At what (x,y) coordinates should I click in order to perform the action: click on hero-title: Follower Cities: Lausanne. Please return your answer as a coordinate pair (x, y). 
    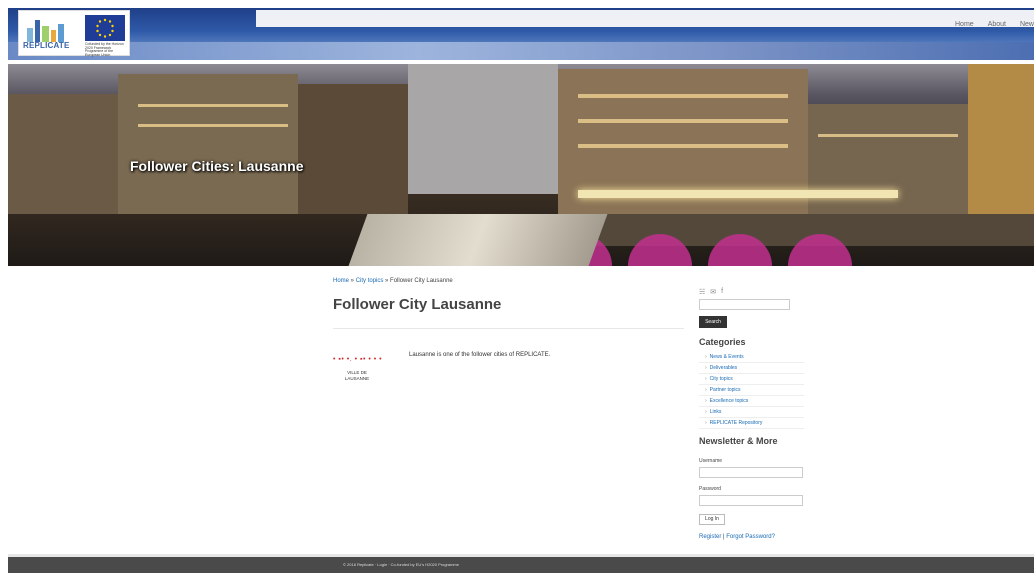
    Looking at the image, I should click on (217, 166).